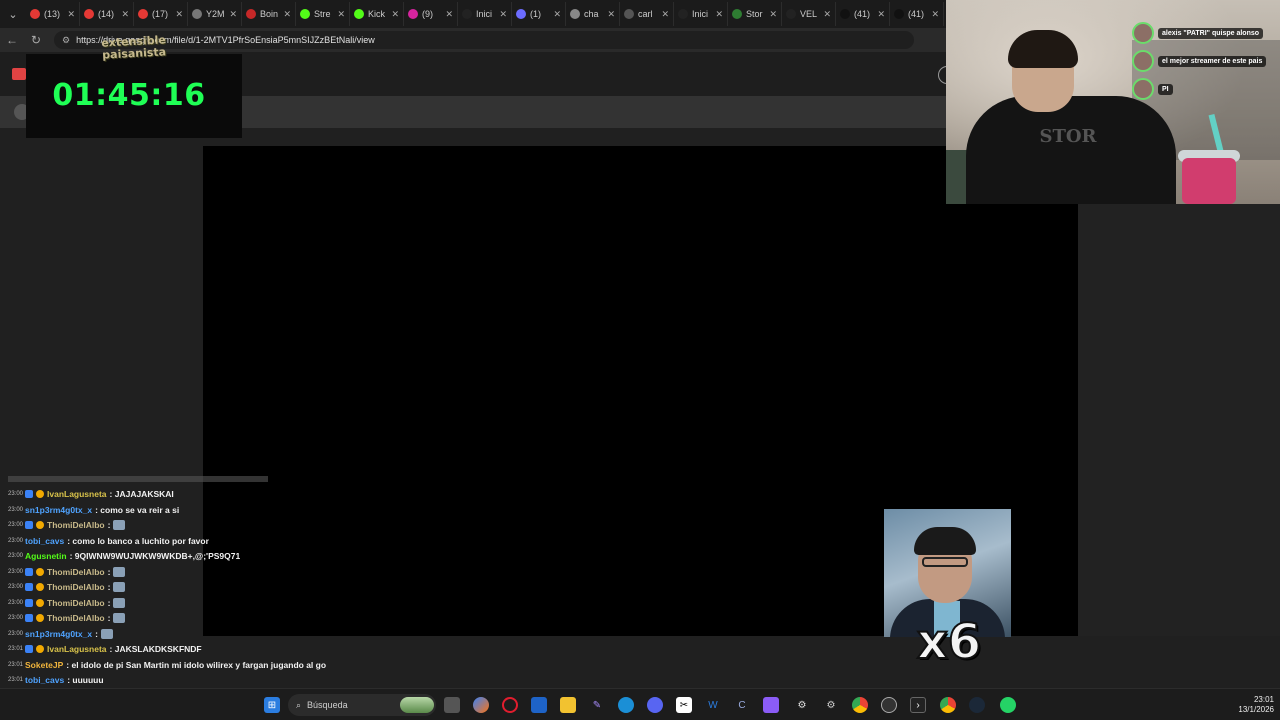 Image resolution: width=1280 pixels, height=720 pixels. Describe the element at coordinates (742, 705) in the screenshot. I see `ccleaner-icon: C` at that location.